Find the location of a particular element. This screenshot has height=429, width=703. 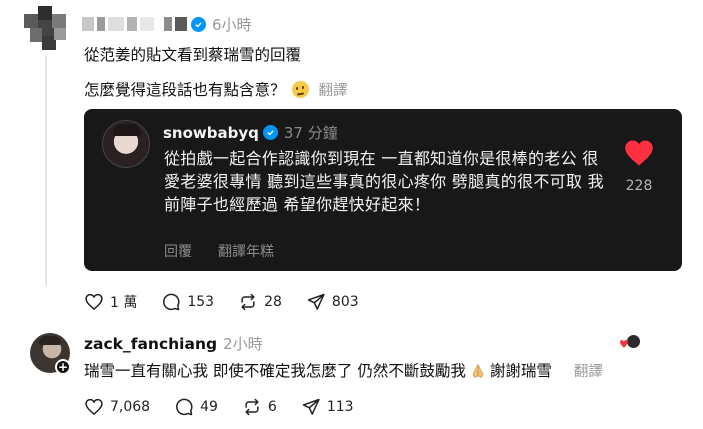

reply-time: 2小時 is located at coordinates (243, 343).